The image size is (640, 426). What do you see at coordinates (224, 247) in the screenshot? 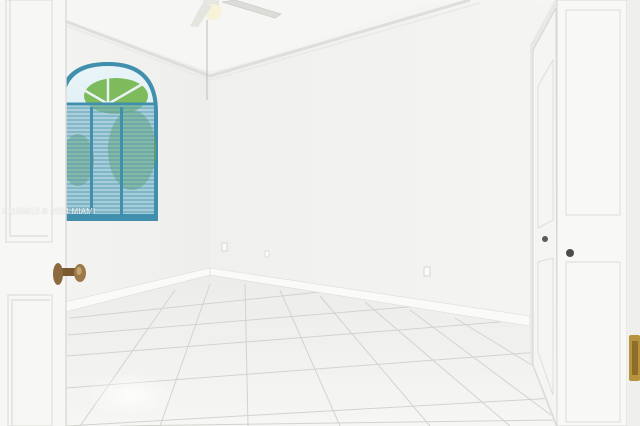
I see `outlet-left` at bounding box center [224, 247].